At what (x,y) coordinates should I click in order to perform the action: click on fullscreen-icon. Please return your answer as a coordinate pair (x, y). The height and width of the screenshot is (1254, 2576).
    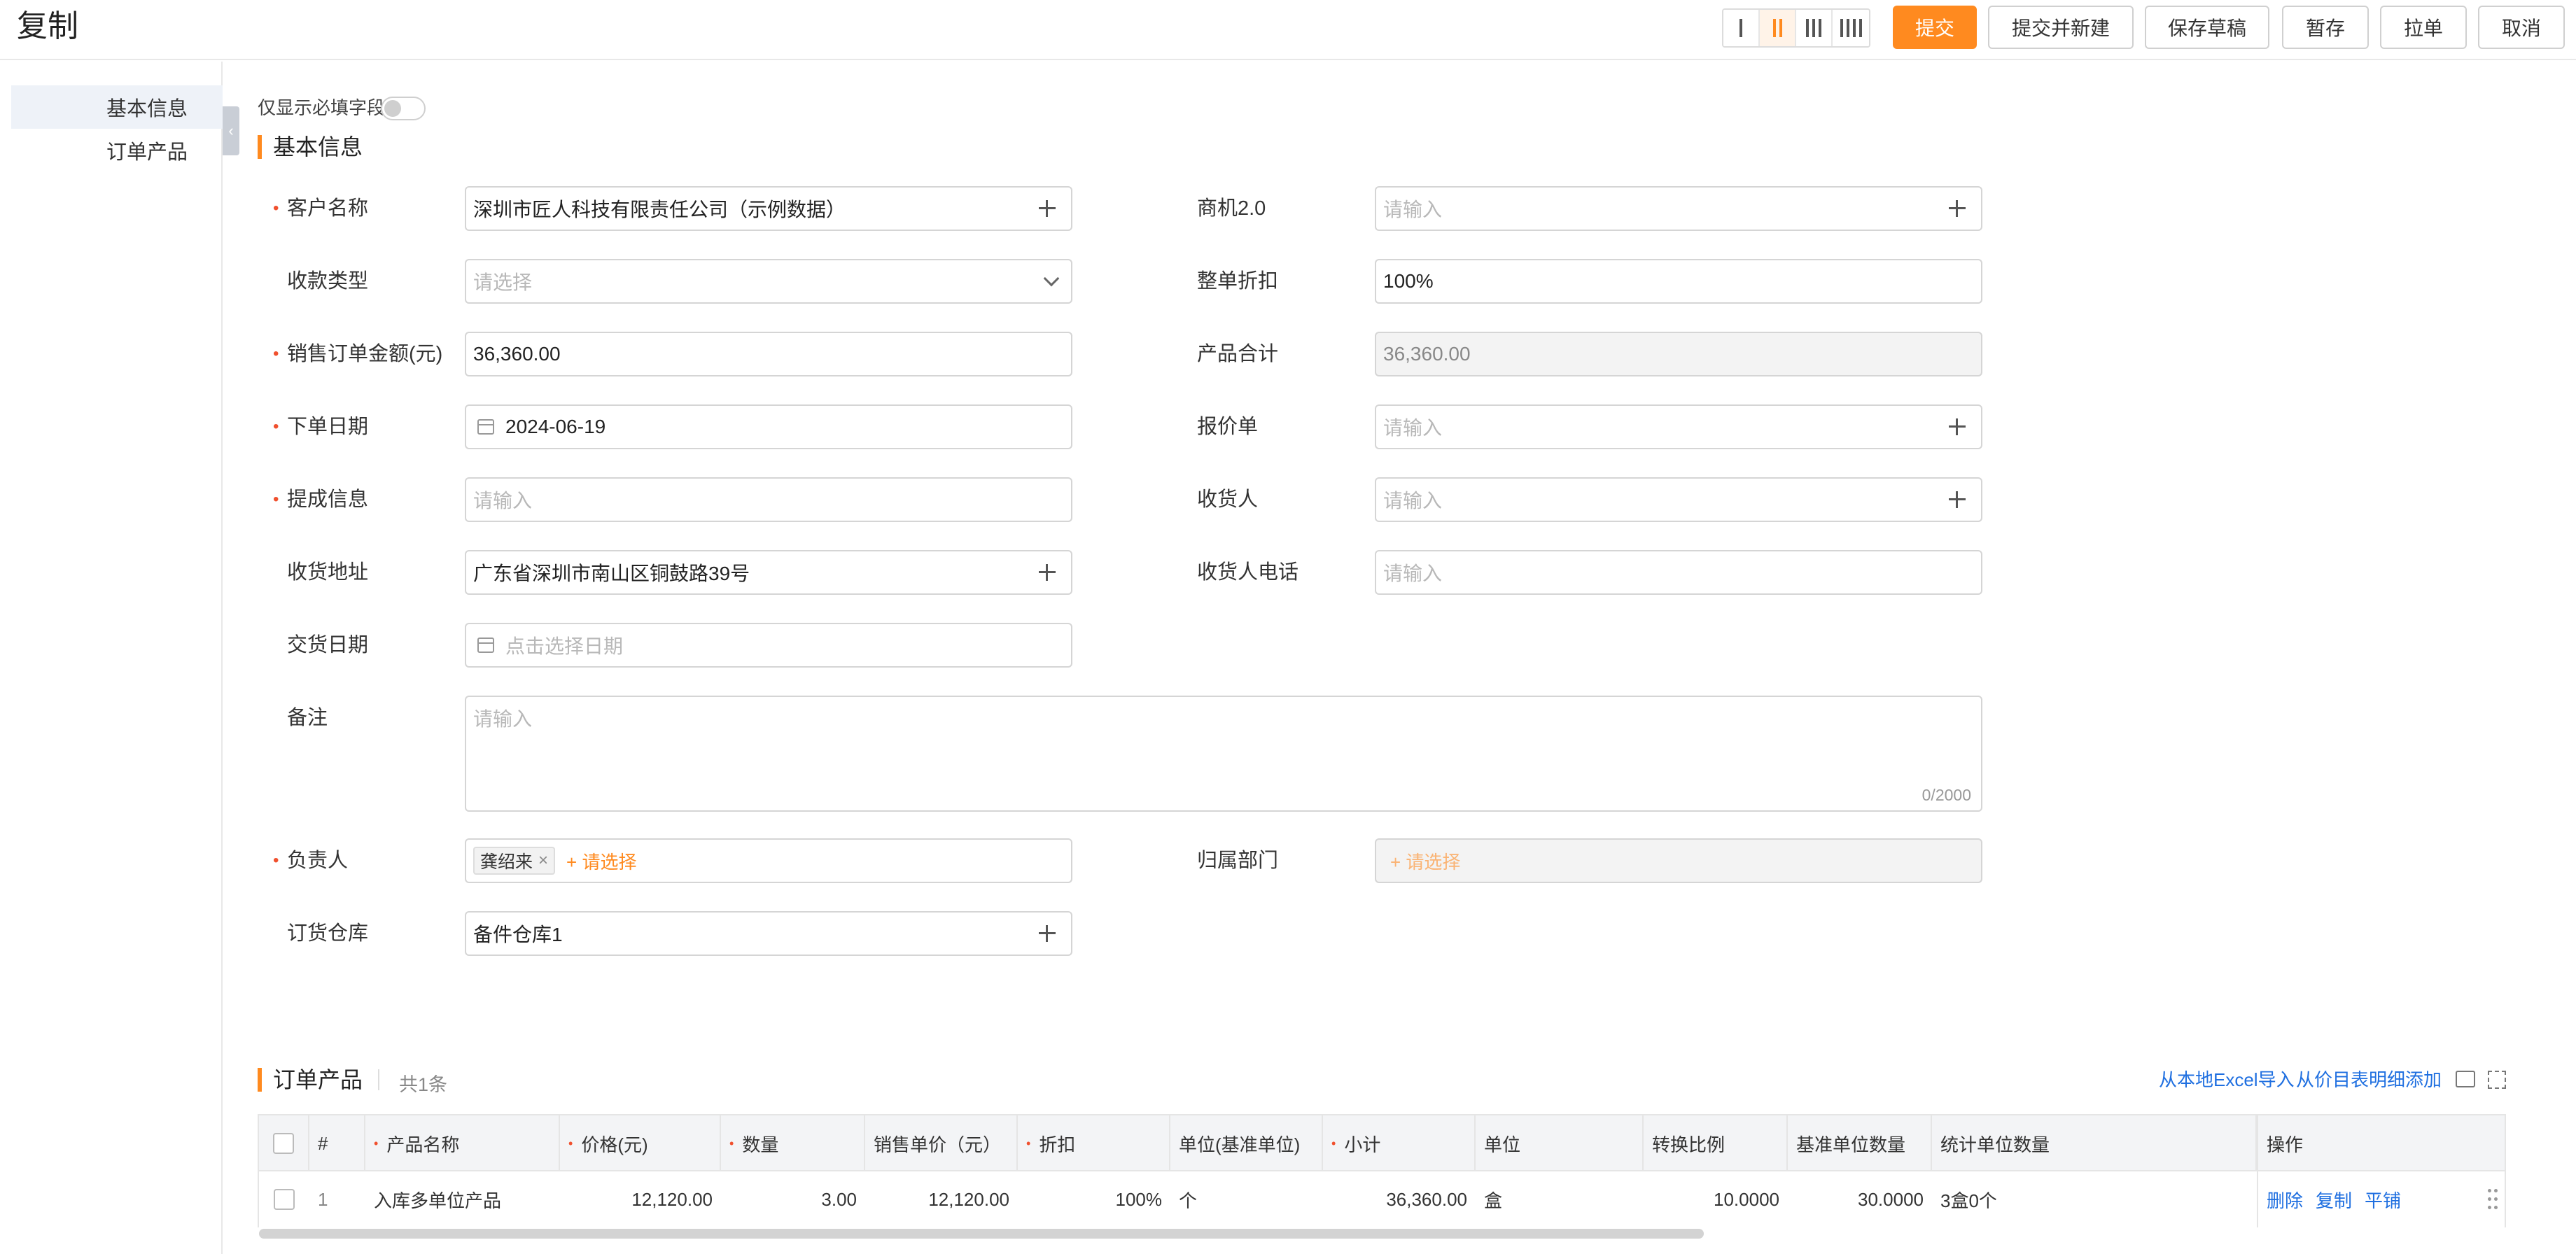
    Looking at the image, I should click on (2497, 1080).